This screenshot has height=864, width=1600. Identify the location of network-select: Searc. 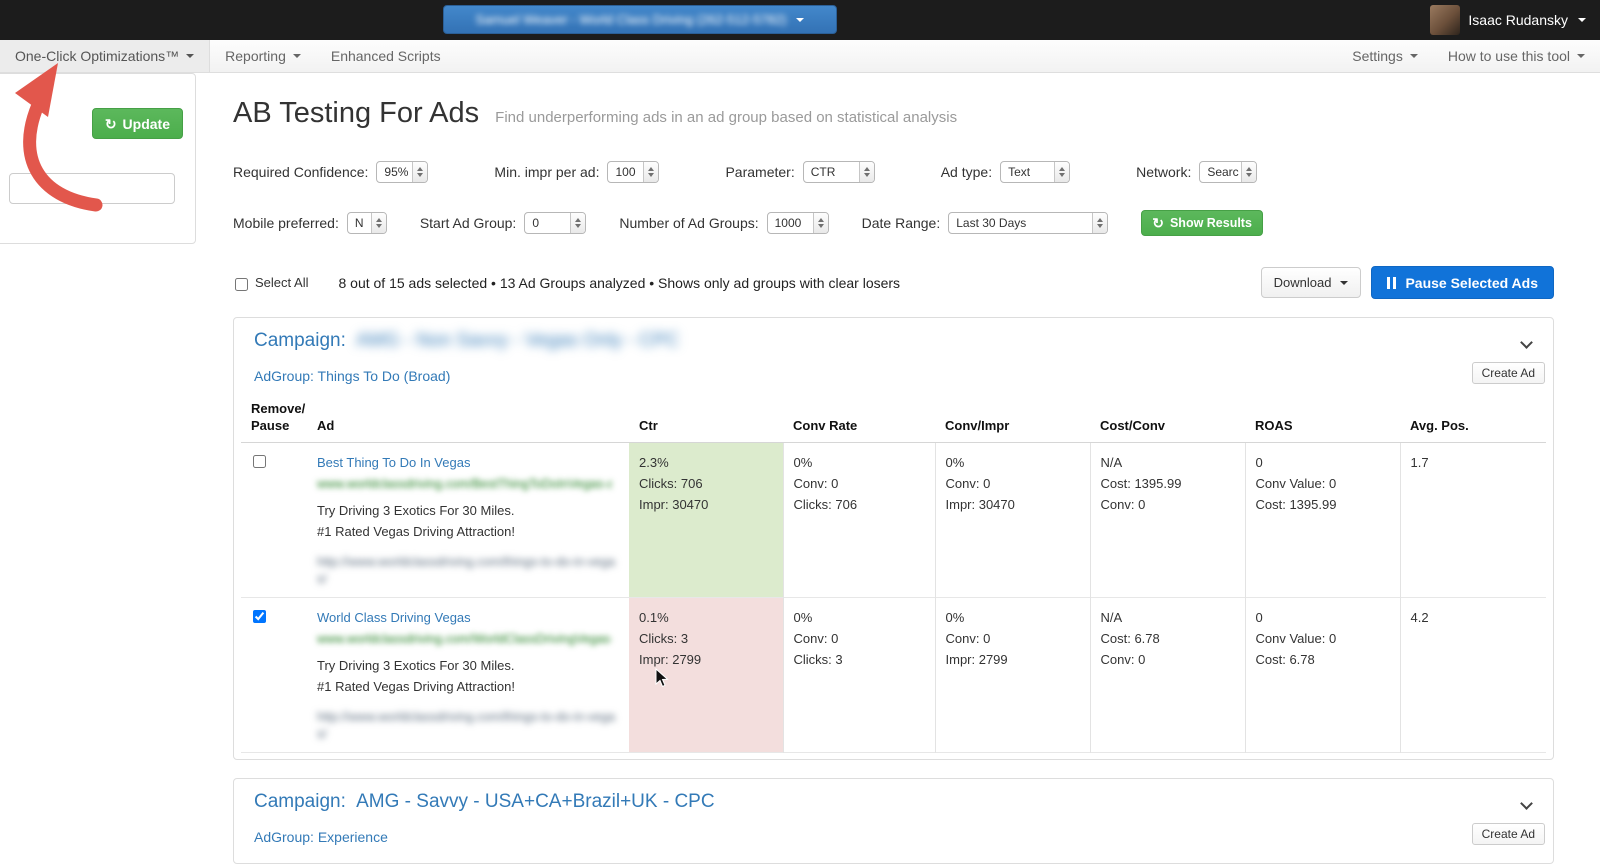
(1228, 172).